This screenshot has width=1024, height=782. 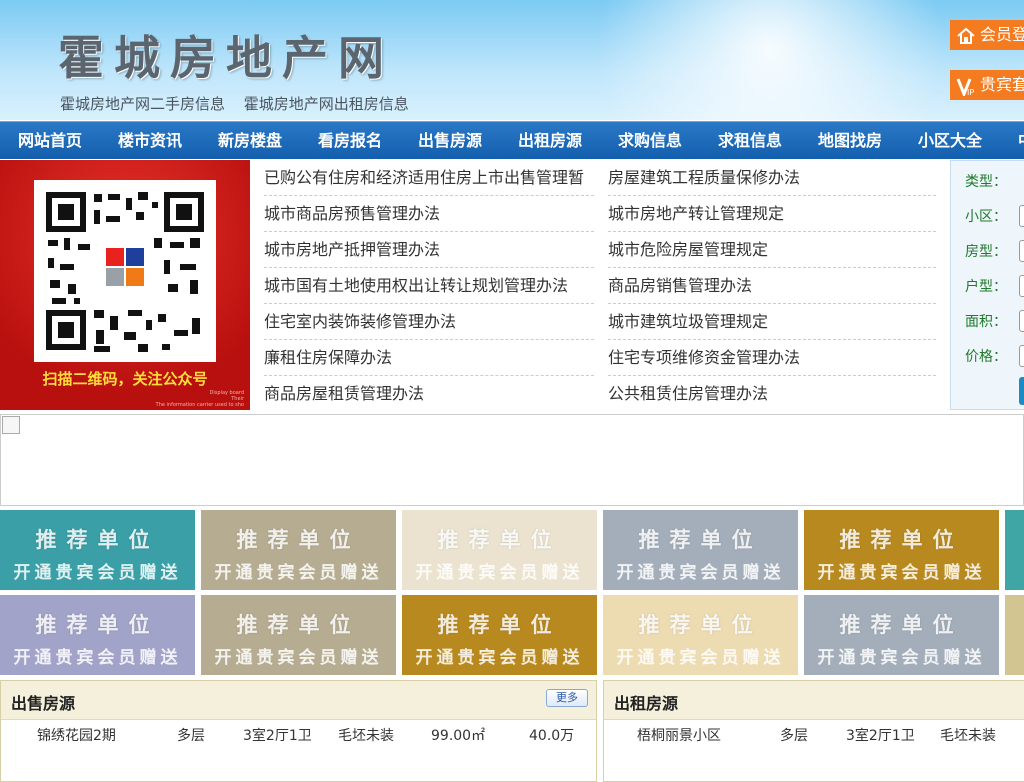 What do you see at coordinates (1002, 34) in the screenshot?
I see `member-login-label: 会员登` at bounding box center [1002, 34].